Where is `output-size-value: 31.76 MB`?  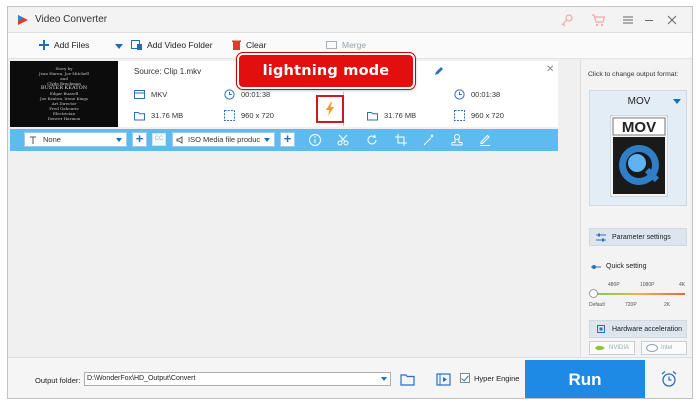 output-size-value: 31.76 MB is located at coordinates (400, 115).